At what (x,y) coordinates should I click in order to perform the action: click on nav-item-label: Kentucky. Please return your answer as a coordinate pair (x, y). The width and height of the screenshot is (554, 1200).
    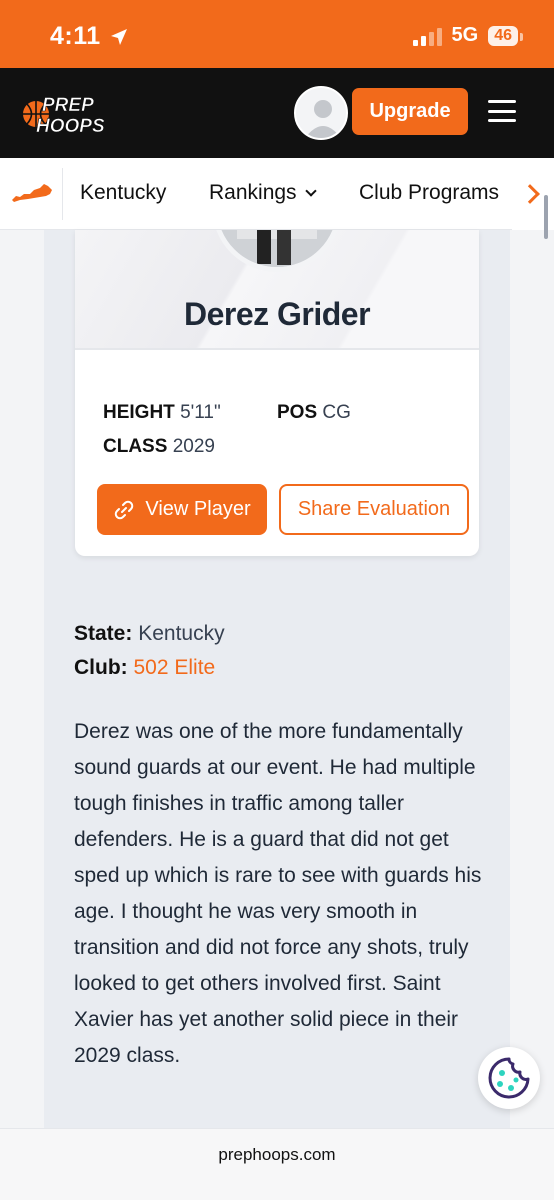
    Looking at the image, I should click on (123, 192).